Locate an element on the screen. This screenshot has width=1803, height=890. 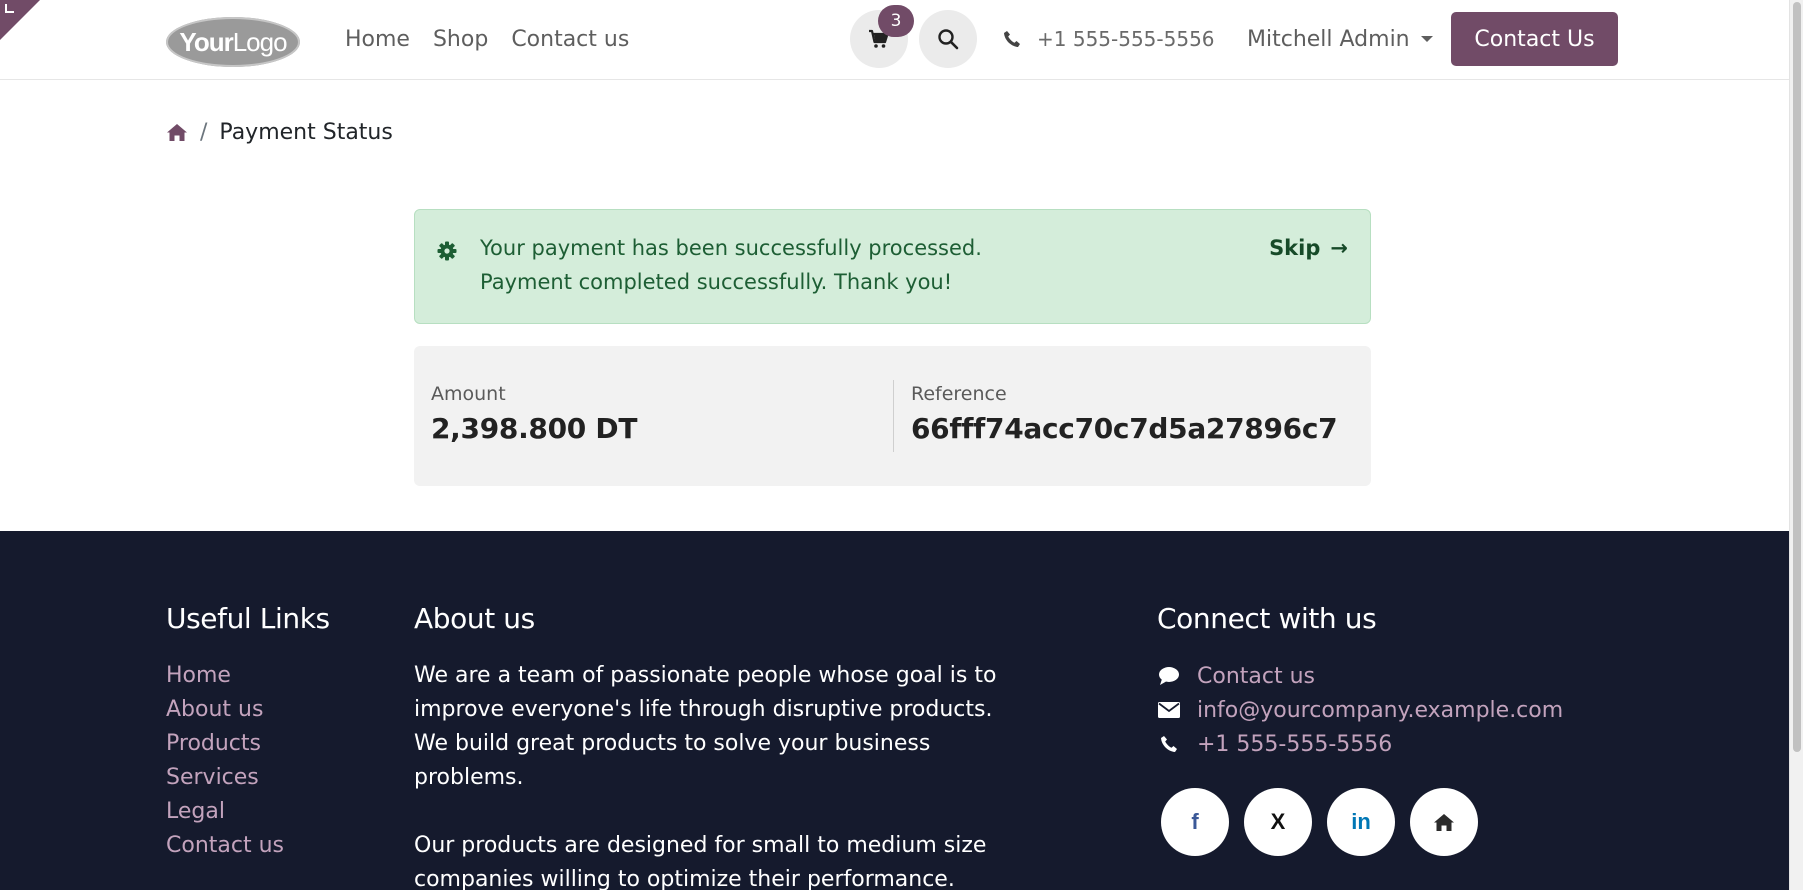
reference-value: 66fff74acc70c7d5a27896c7 is located at coordinates (1124, 428).